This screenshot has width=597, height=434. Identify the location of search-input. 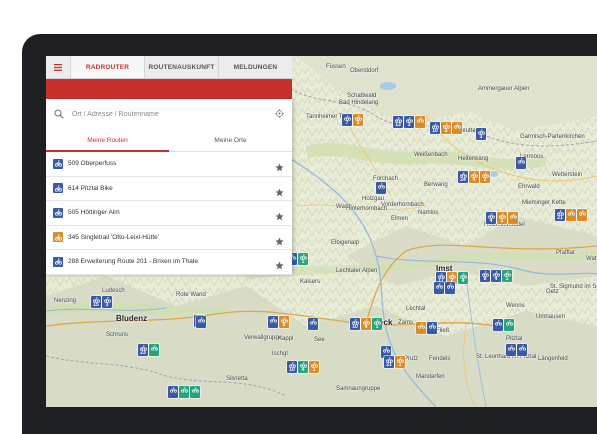
(167, 114).